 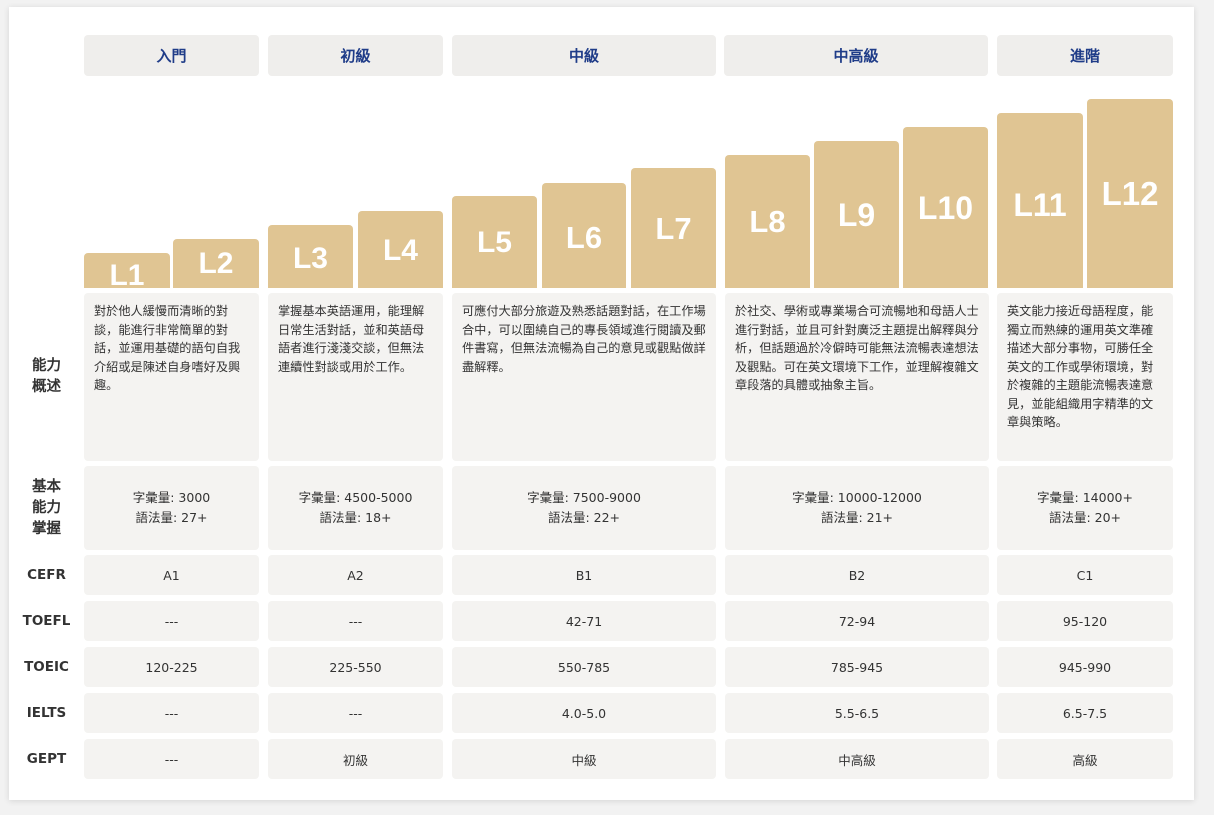 I want to click on toefl-cell: 95-120, so click(x=1085, y=621).